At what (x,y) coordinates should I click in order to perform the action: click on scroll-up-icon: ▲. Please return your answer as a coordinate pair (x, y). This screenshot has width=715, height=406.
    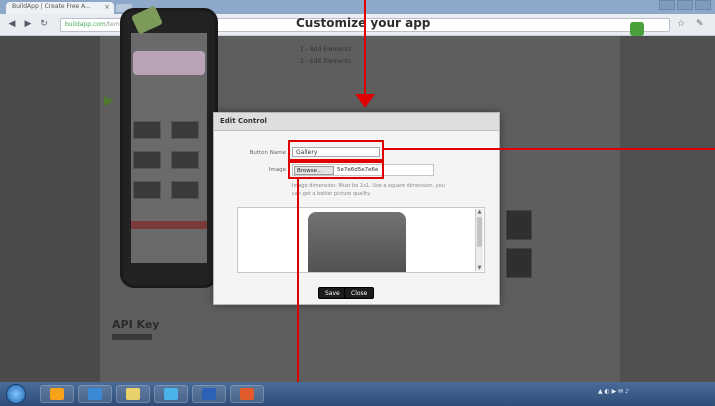
    Looking at the image, I should click on (479, 212).